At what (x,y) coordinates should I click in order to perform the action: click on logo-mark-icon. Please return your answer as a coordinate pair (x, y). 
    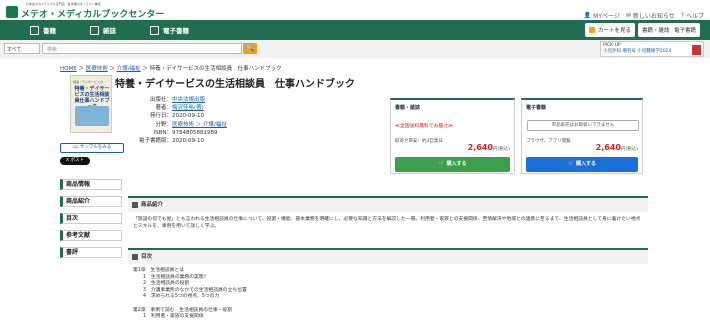
    Looking at the image, I should click on (12, 11).